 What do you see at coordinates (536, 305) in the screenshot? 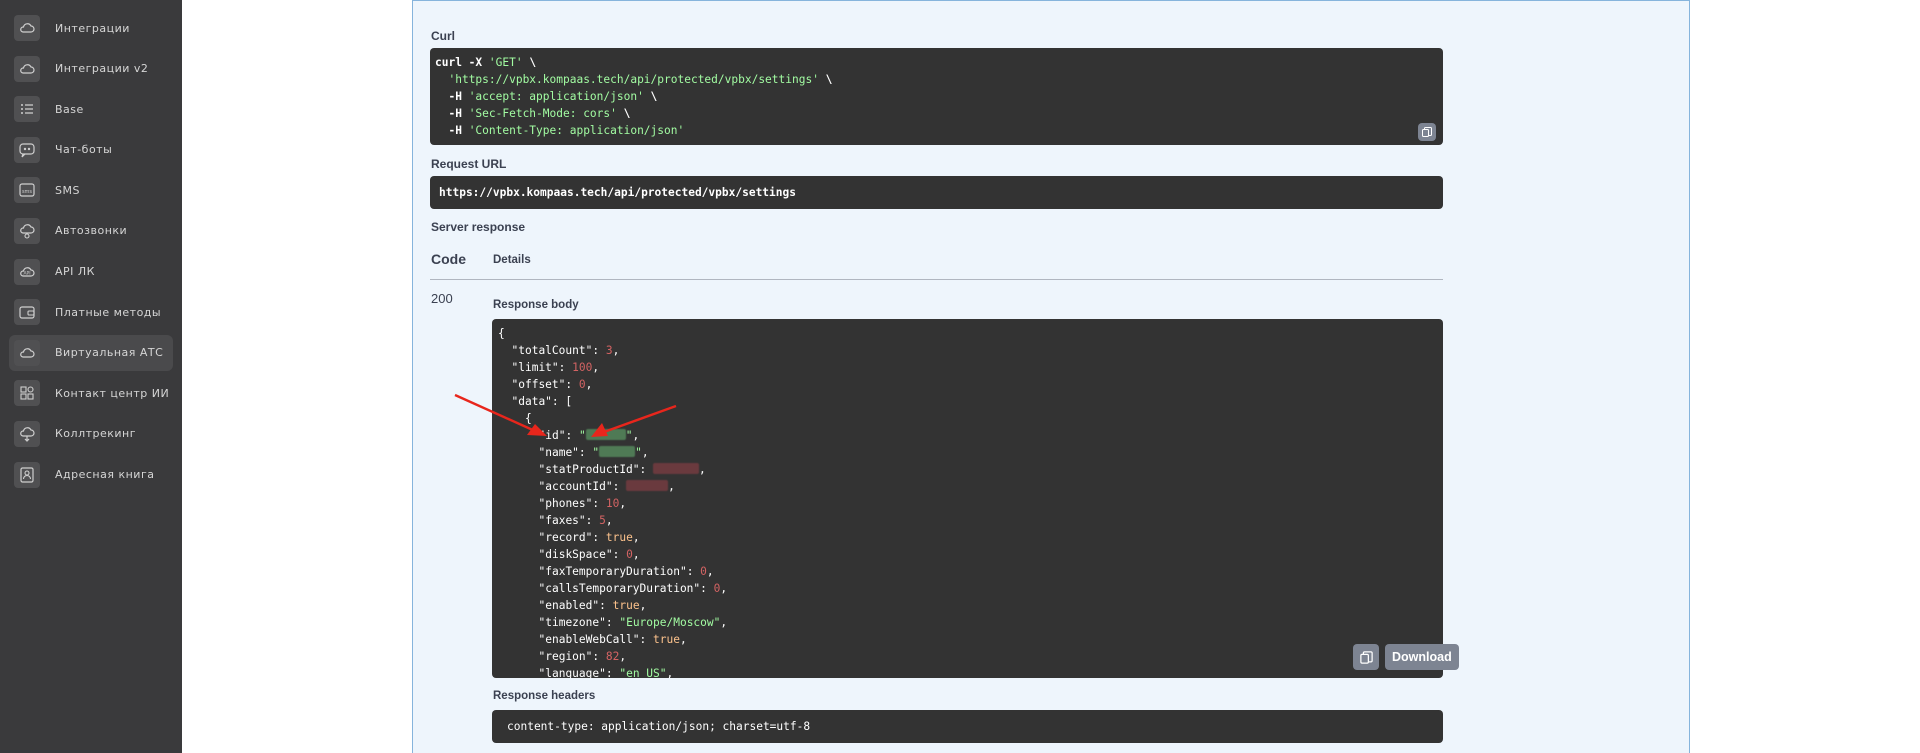
I see `response-body-label: Response body` at bounding box center [536, 305].